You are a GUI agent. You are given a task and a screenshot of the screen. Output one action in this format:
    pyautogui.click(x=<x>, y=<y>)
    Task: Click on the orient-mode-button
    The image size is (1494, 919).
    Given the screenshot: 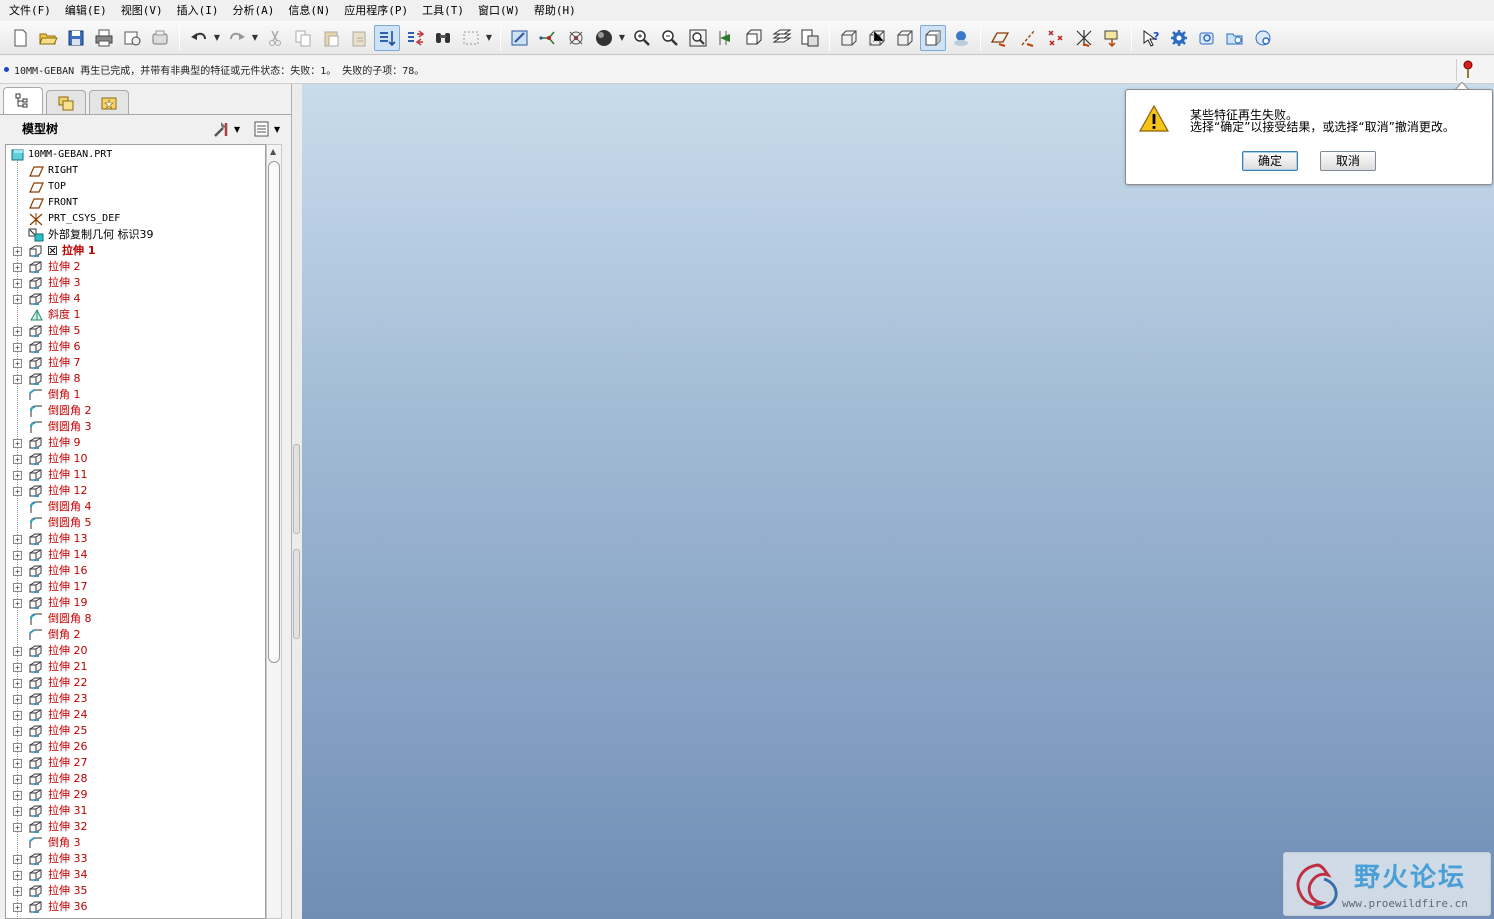 What is the action you would take?
    pyautogui.click(x=576, y=38)
    